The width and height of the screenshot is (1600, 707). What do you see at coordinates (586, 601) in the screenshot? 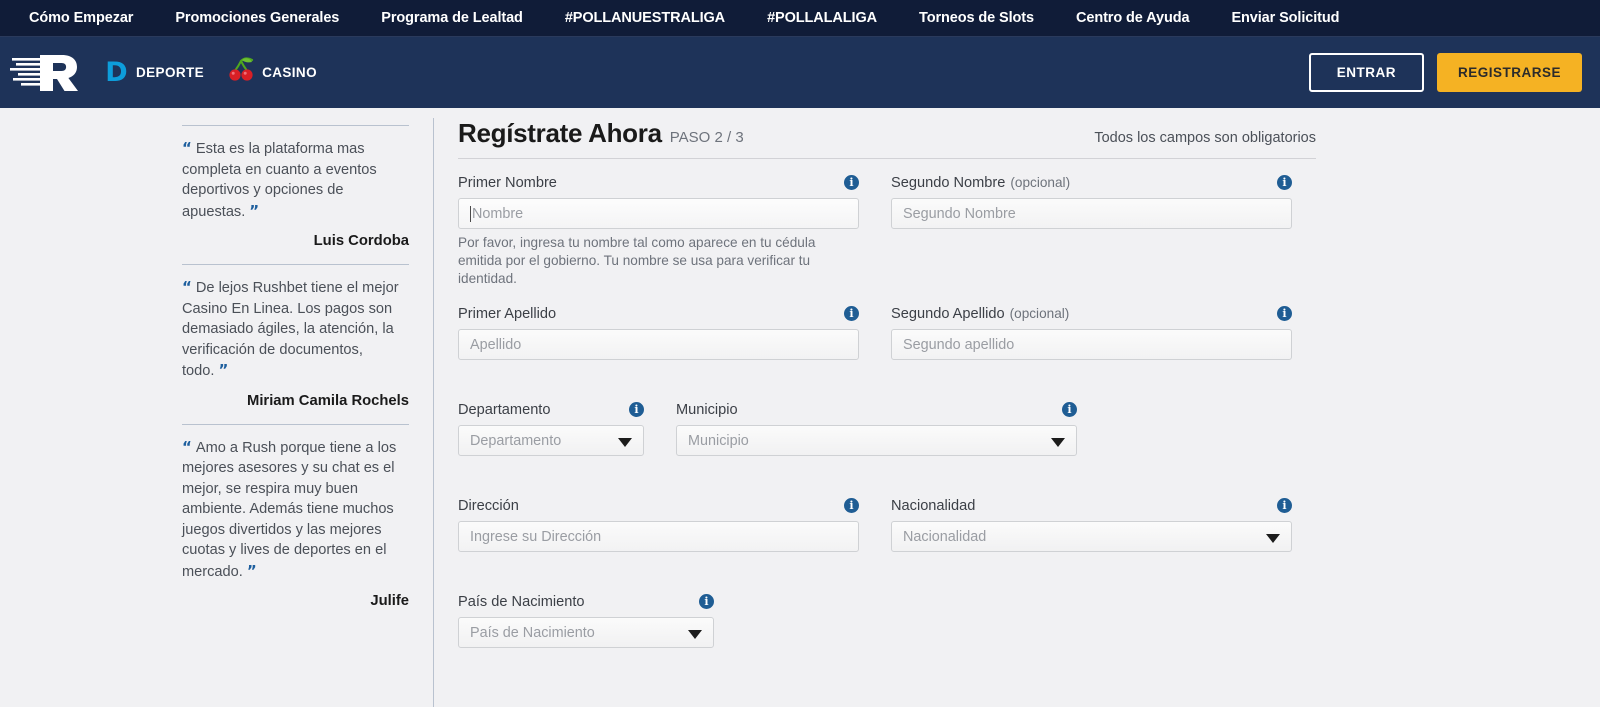
I see `field-label-row: País de Nacimiento i` at bounding box center [586, 601].